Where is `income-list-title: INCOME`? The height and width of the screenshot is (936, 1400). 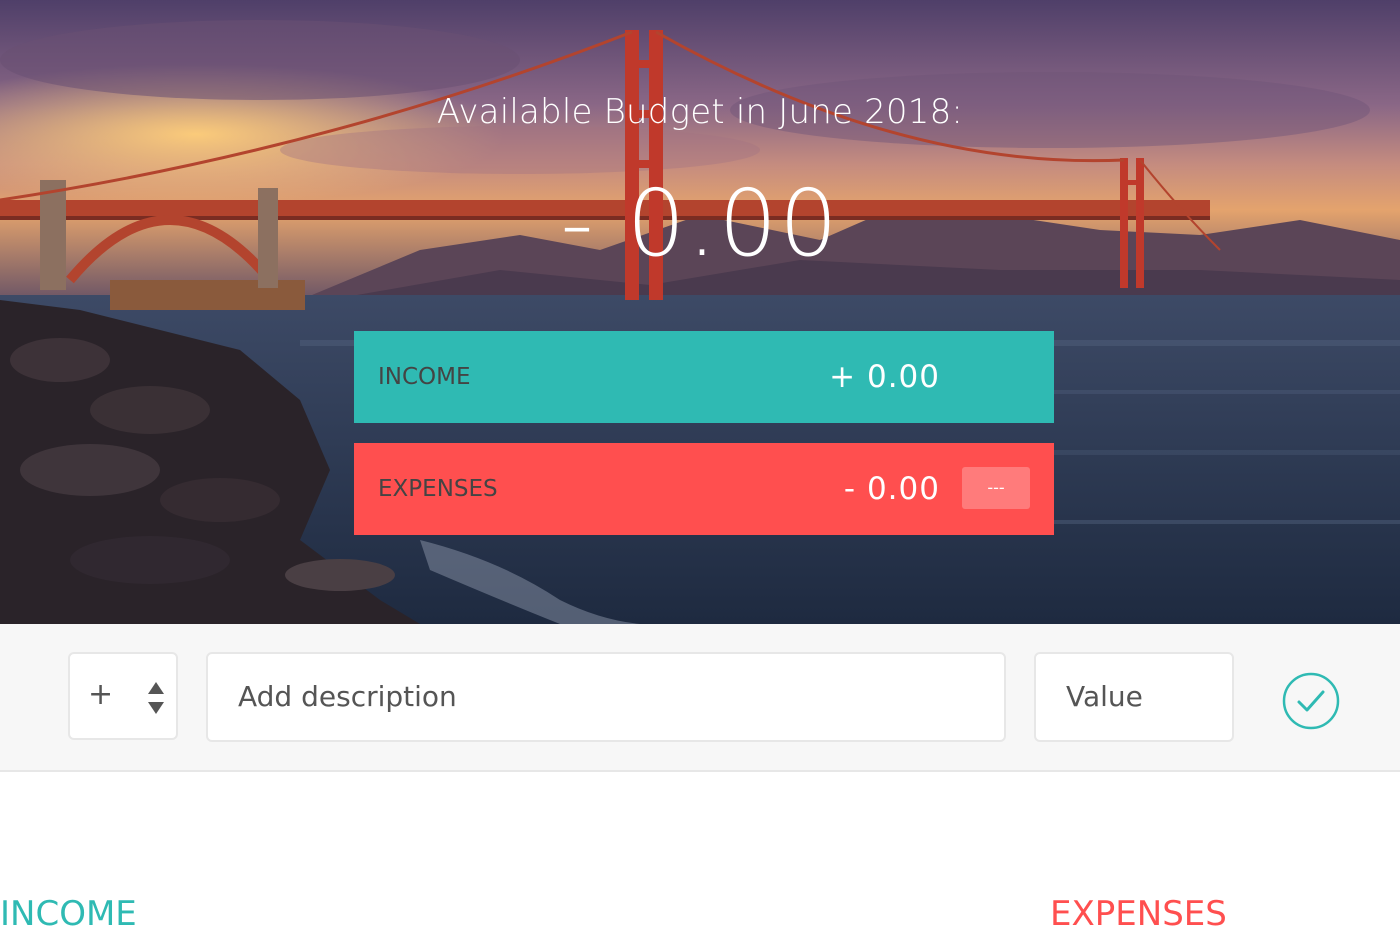
income-list-title: INCOME is located at coordinates (68, 914).